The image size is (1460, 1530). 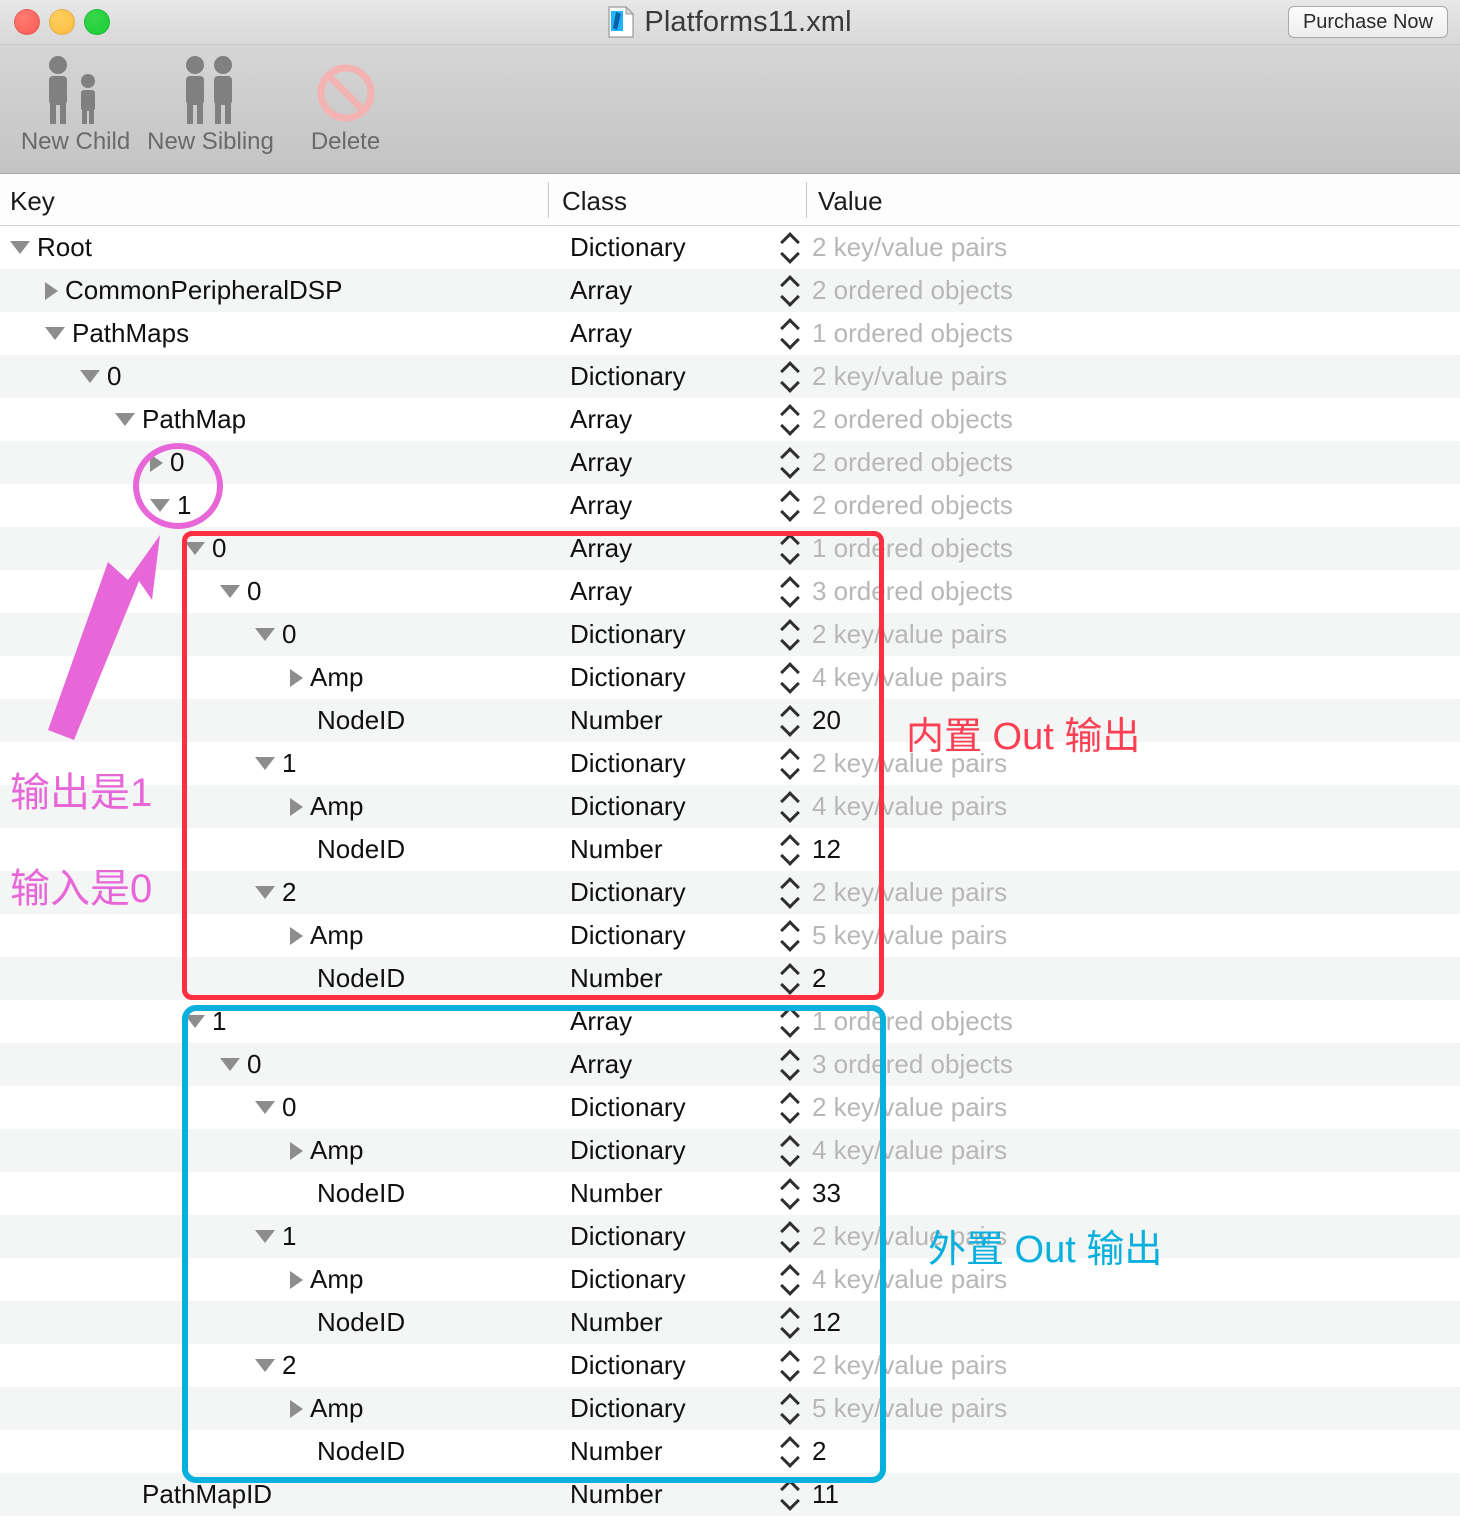 What do you see at coordinates (803, 1451) in the screenshot?
I see `row-value-cell: 2` at bounding box center [803, 1451].